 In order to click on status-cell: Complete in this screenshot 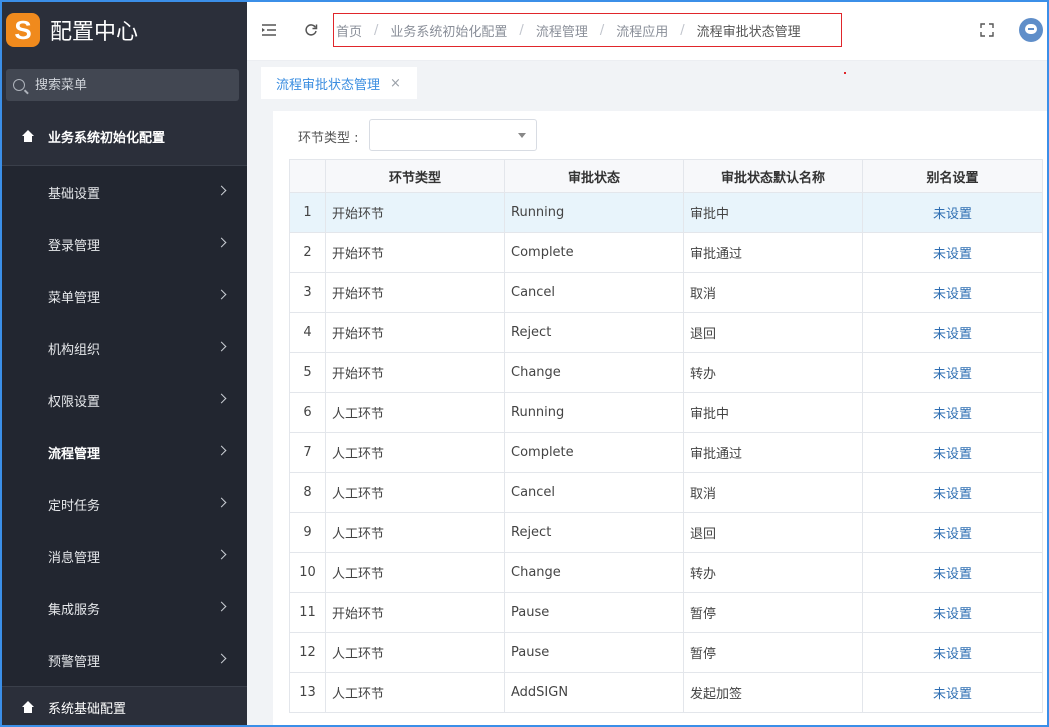, I will do `click(594, 252)`.